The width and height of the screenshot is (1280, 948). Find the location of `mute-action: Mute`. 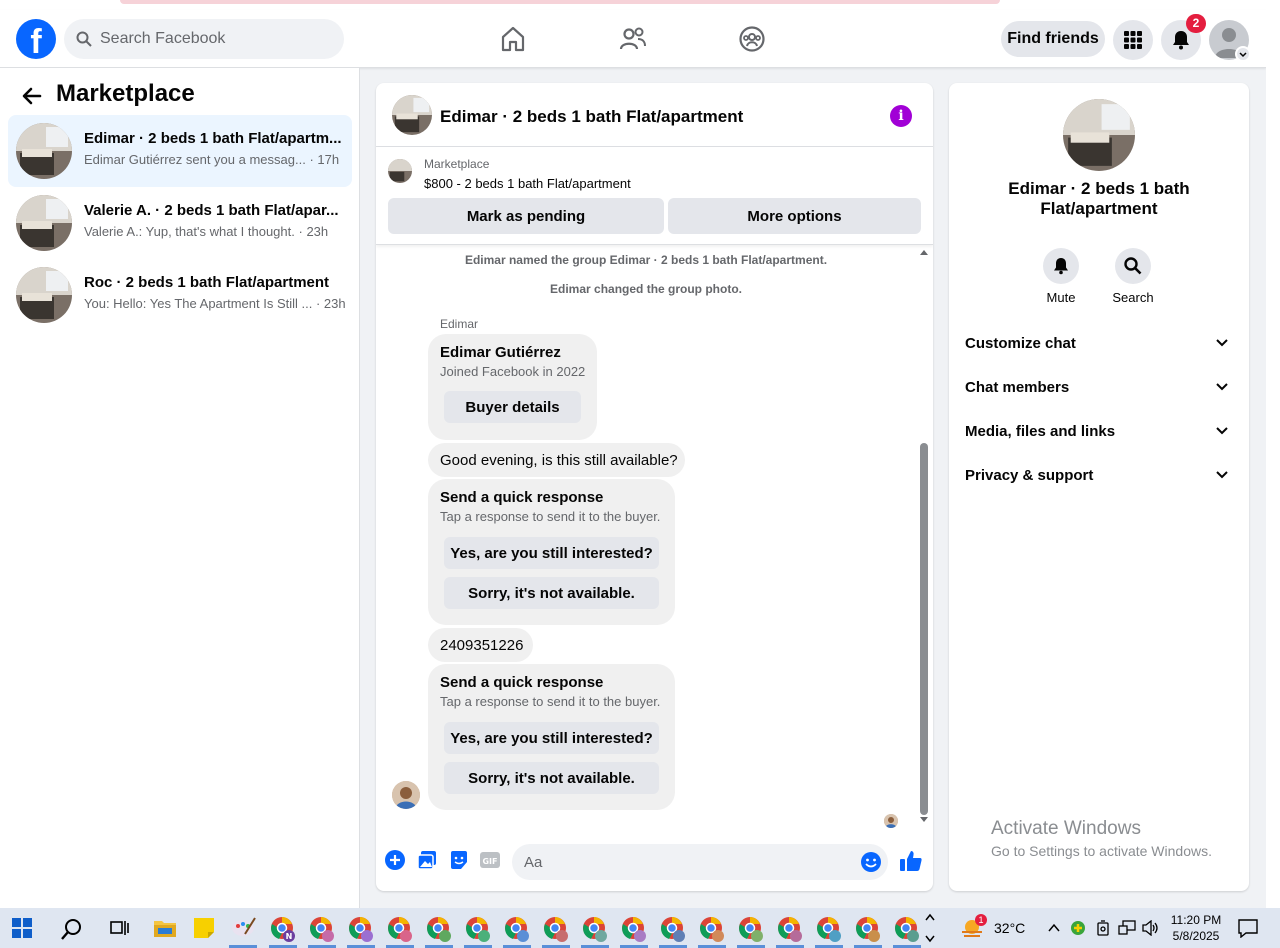

mute-action: Mute is located at coordinates (1061, 276).